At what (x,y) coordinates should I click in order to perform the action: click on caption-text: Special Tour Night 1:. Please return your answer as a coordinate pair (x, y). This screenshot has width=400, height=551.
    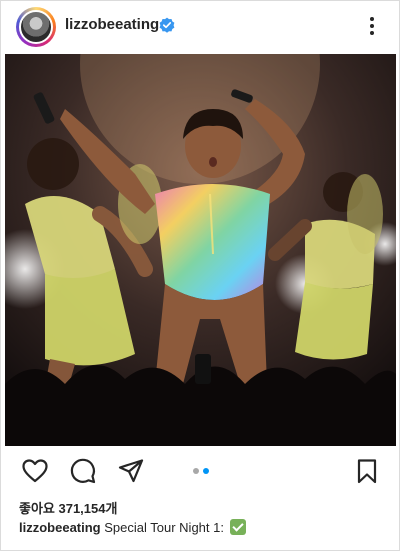
    Looking at the image, I should click on (164, 527).